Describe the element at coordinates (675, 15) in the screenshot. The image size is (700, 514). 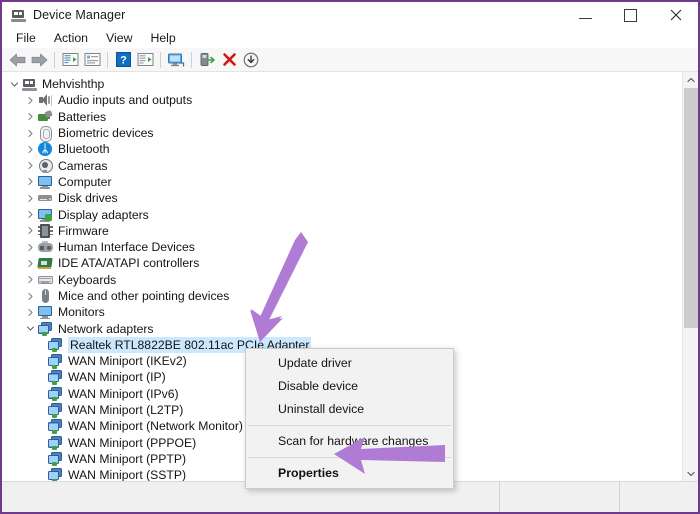
I see `close-button` at that location.